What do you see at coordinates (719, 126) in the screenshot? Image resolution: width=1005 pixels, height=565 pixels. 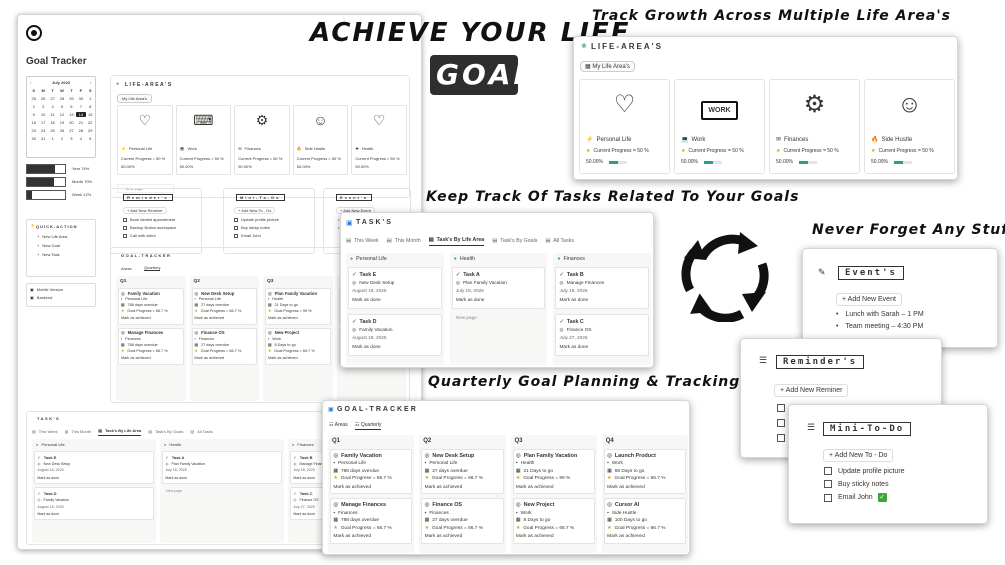 I see `life-area-card-item: WORK 💻 Work ★ Current Progress = 50 % 50.00%` at bounding box center [719, 126].